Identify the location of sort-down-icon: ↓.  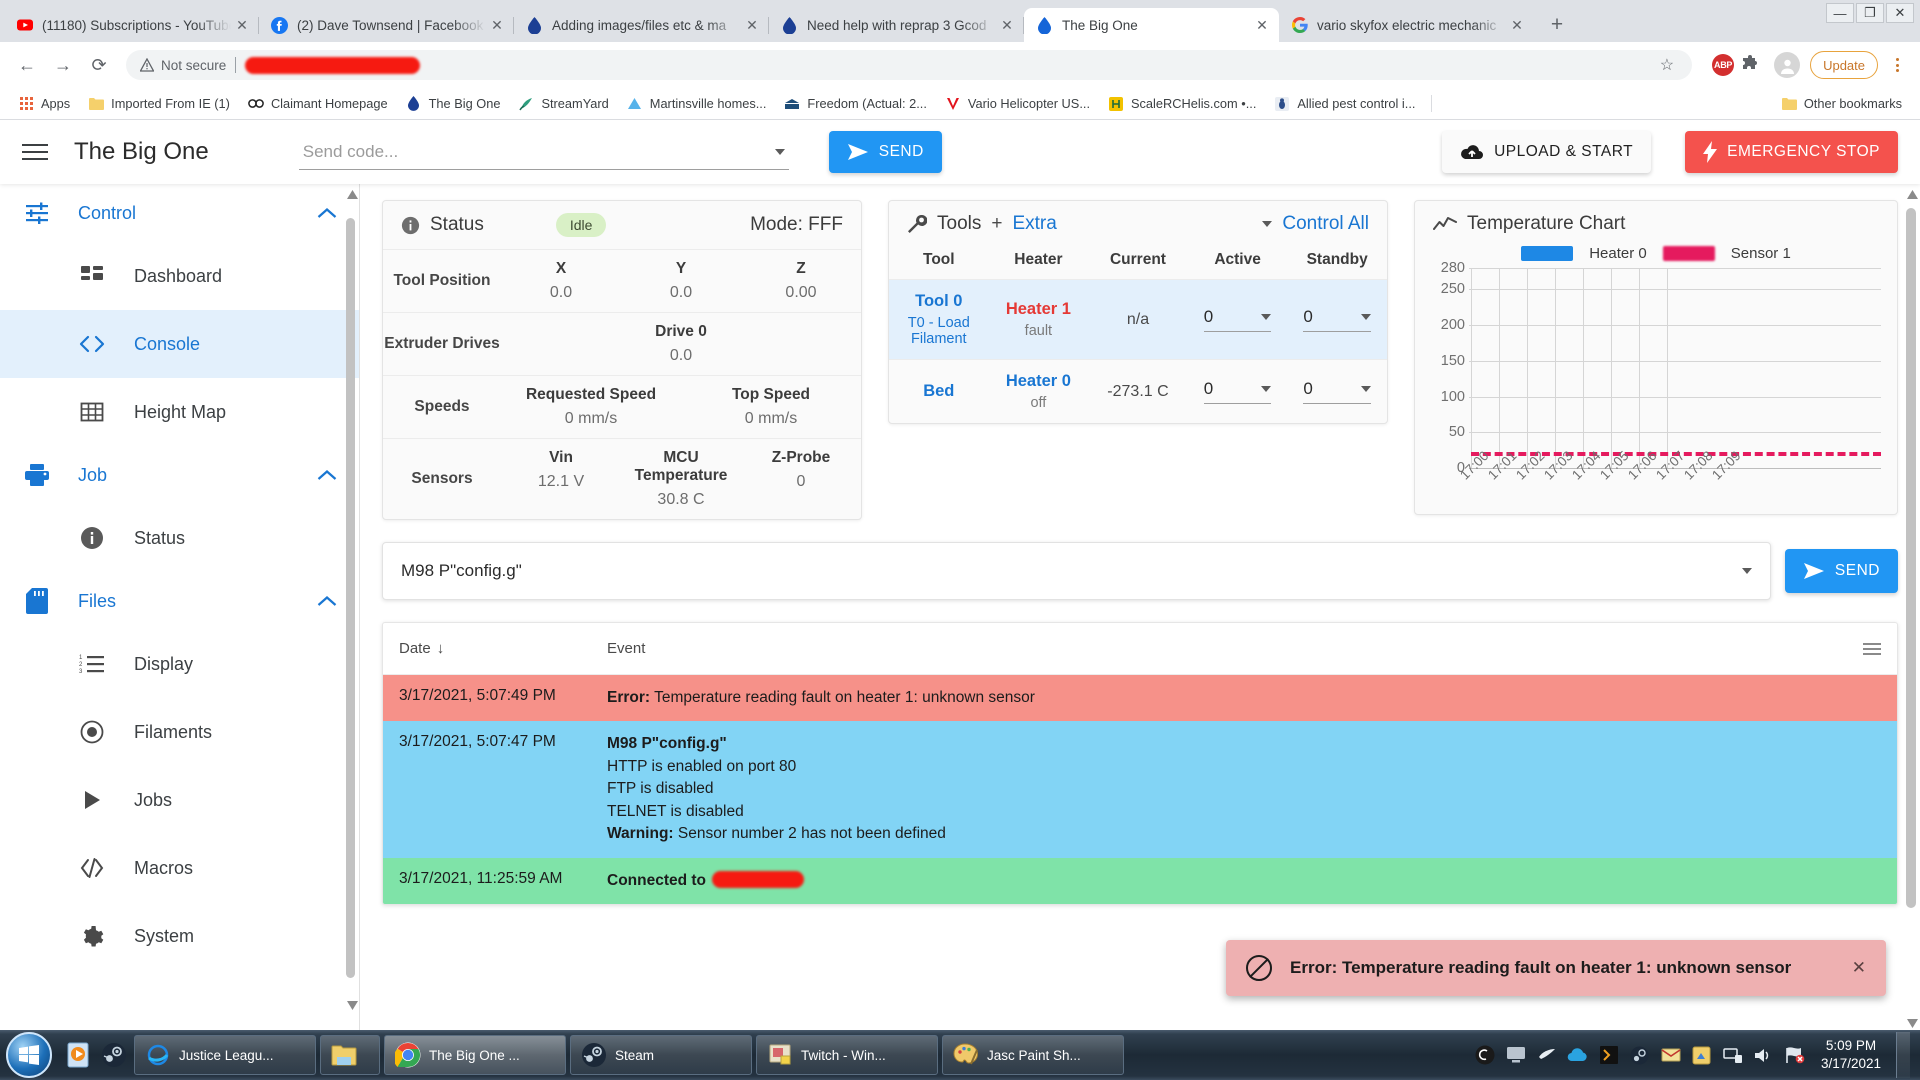
(441, 648).